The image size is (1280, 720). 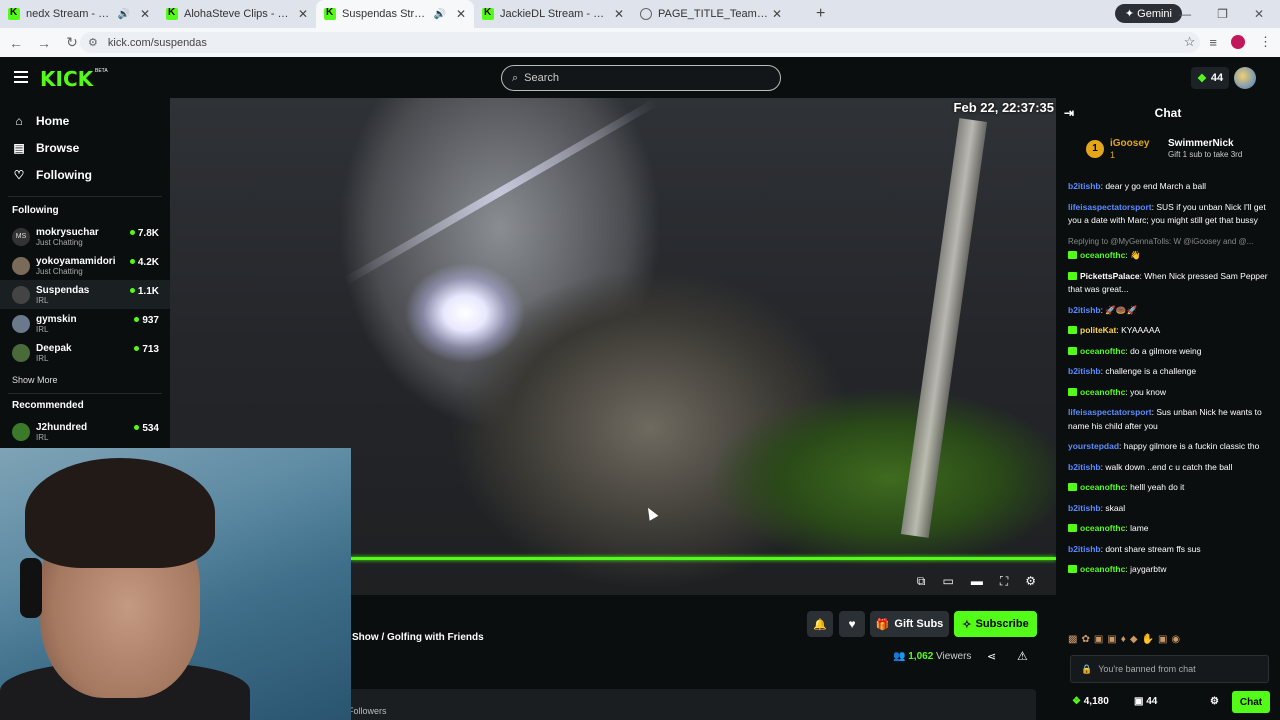 I want to click on chat-message: oceanofthc: jaygarbtw, so click(x=1170, y=570).